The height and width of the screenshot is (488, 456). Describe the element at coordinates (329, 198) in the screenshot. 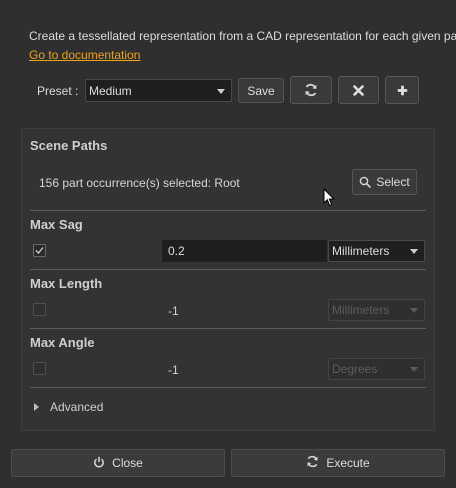

I see `mouse-cursor-icon` at that location.